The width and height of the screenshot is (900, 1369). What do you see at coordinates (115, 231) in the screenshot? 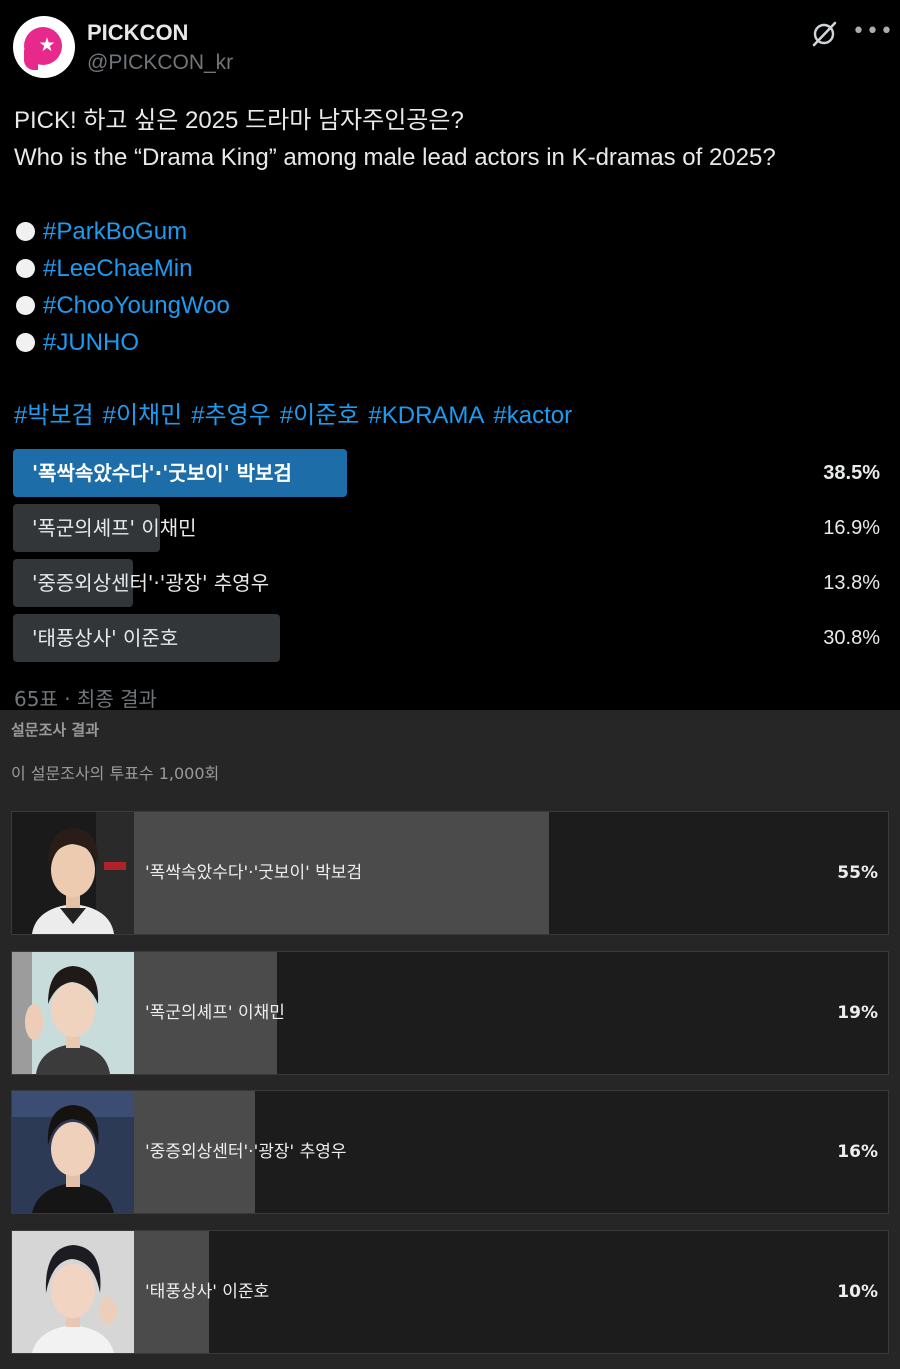
I see `hashtag-link: #ParkBoGum` at bounding box center [115, 231].